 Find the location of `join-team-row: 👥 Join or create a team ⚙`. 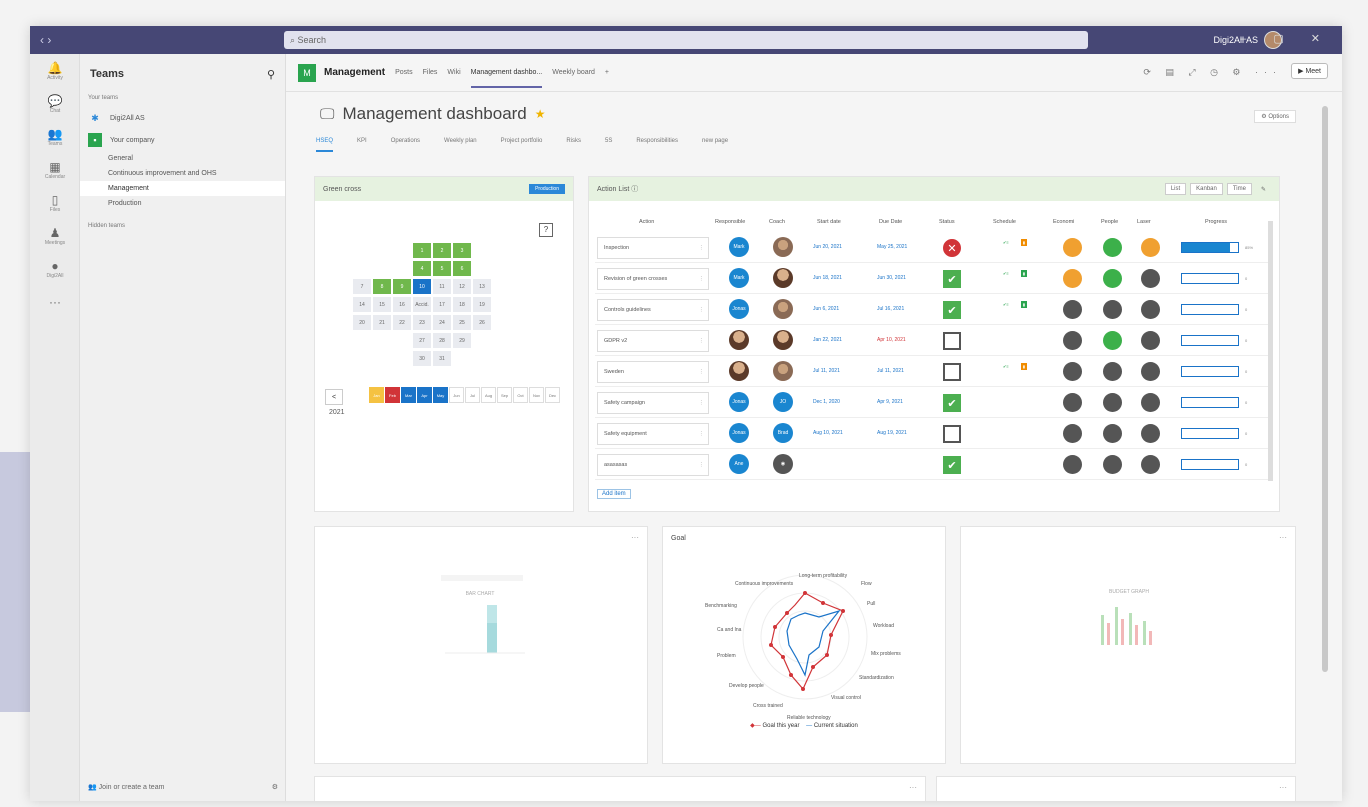

join-team-row: 👥 Join or create a team ⚙ is located at coordinates (183, 787).